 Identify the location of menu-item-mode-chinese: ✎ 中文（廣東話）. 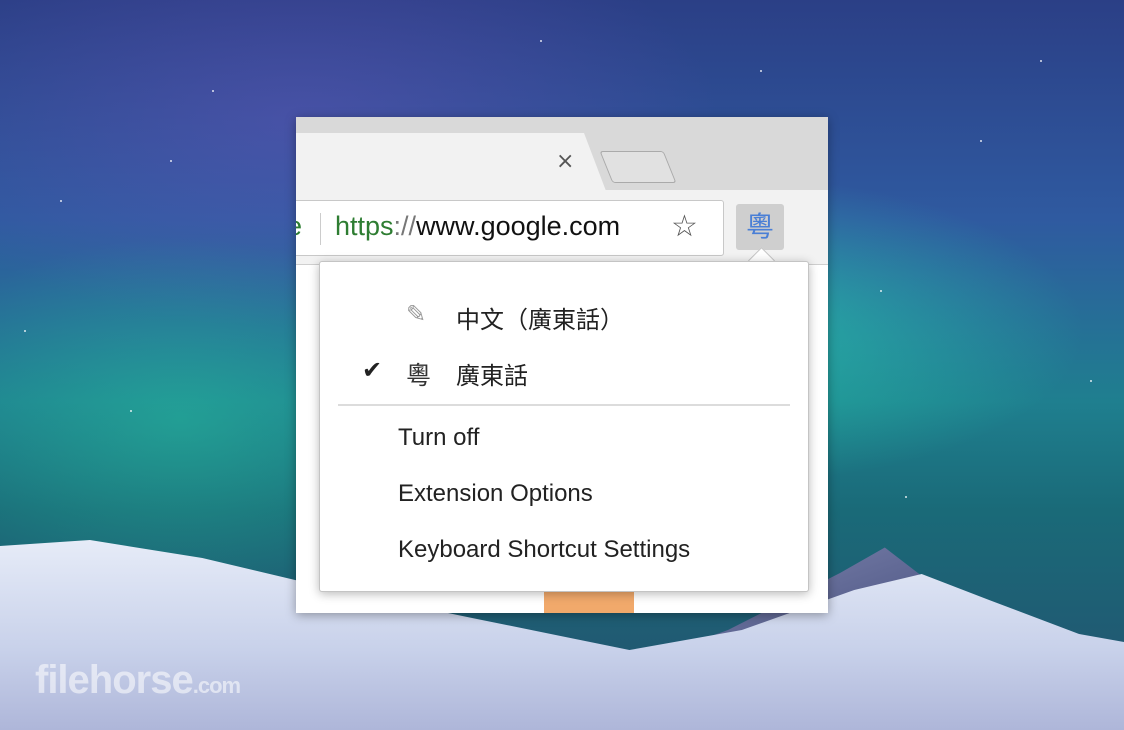
(564, 315).